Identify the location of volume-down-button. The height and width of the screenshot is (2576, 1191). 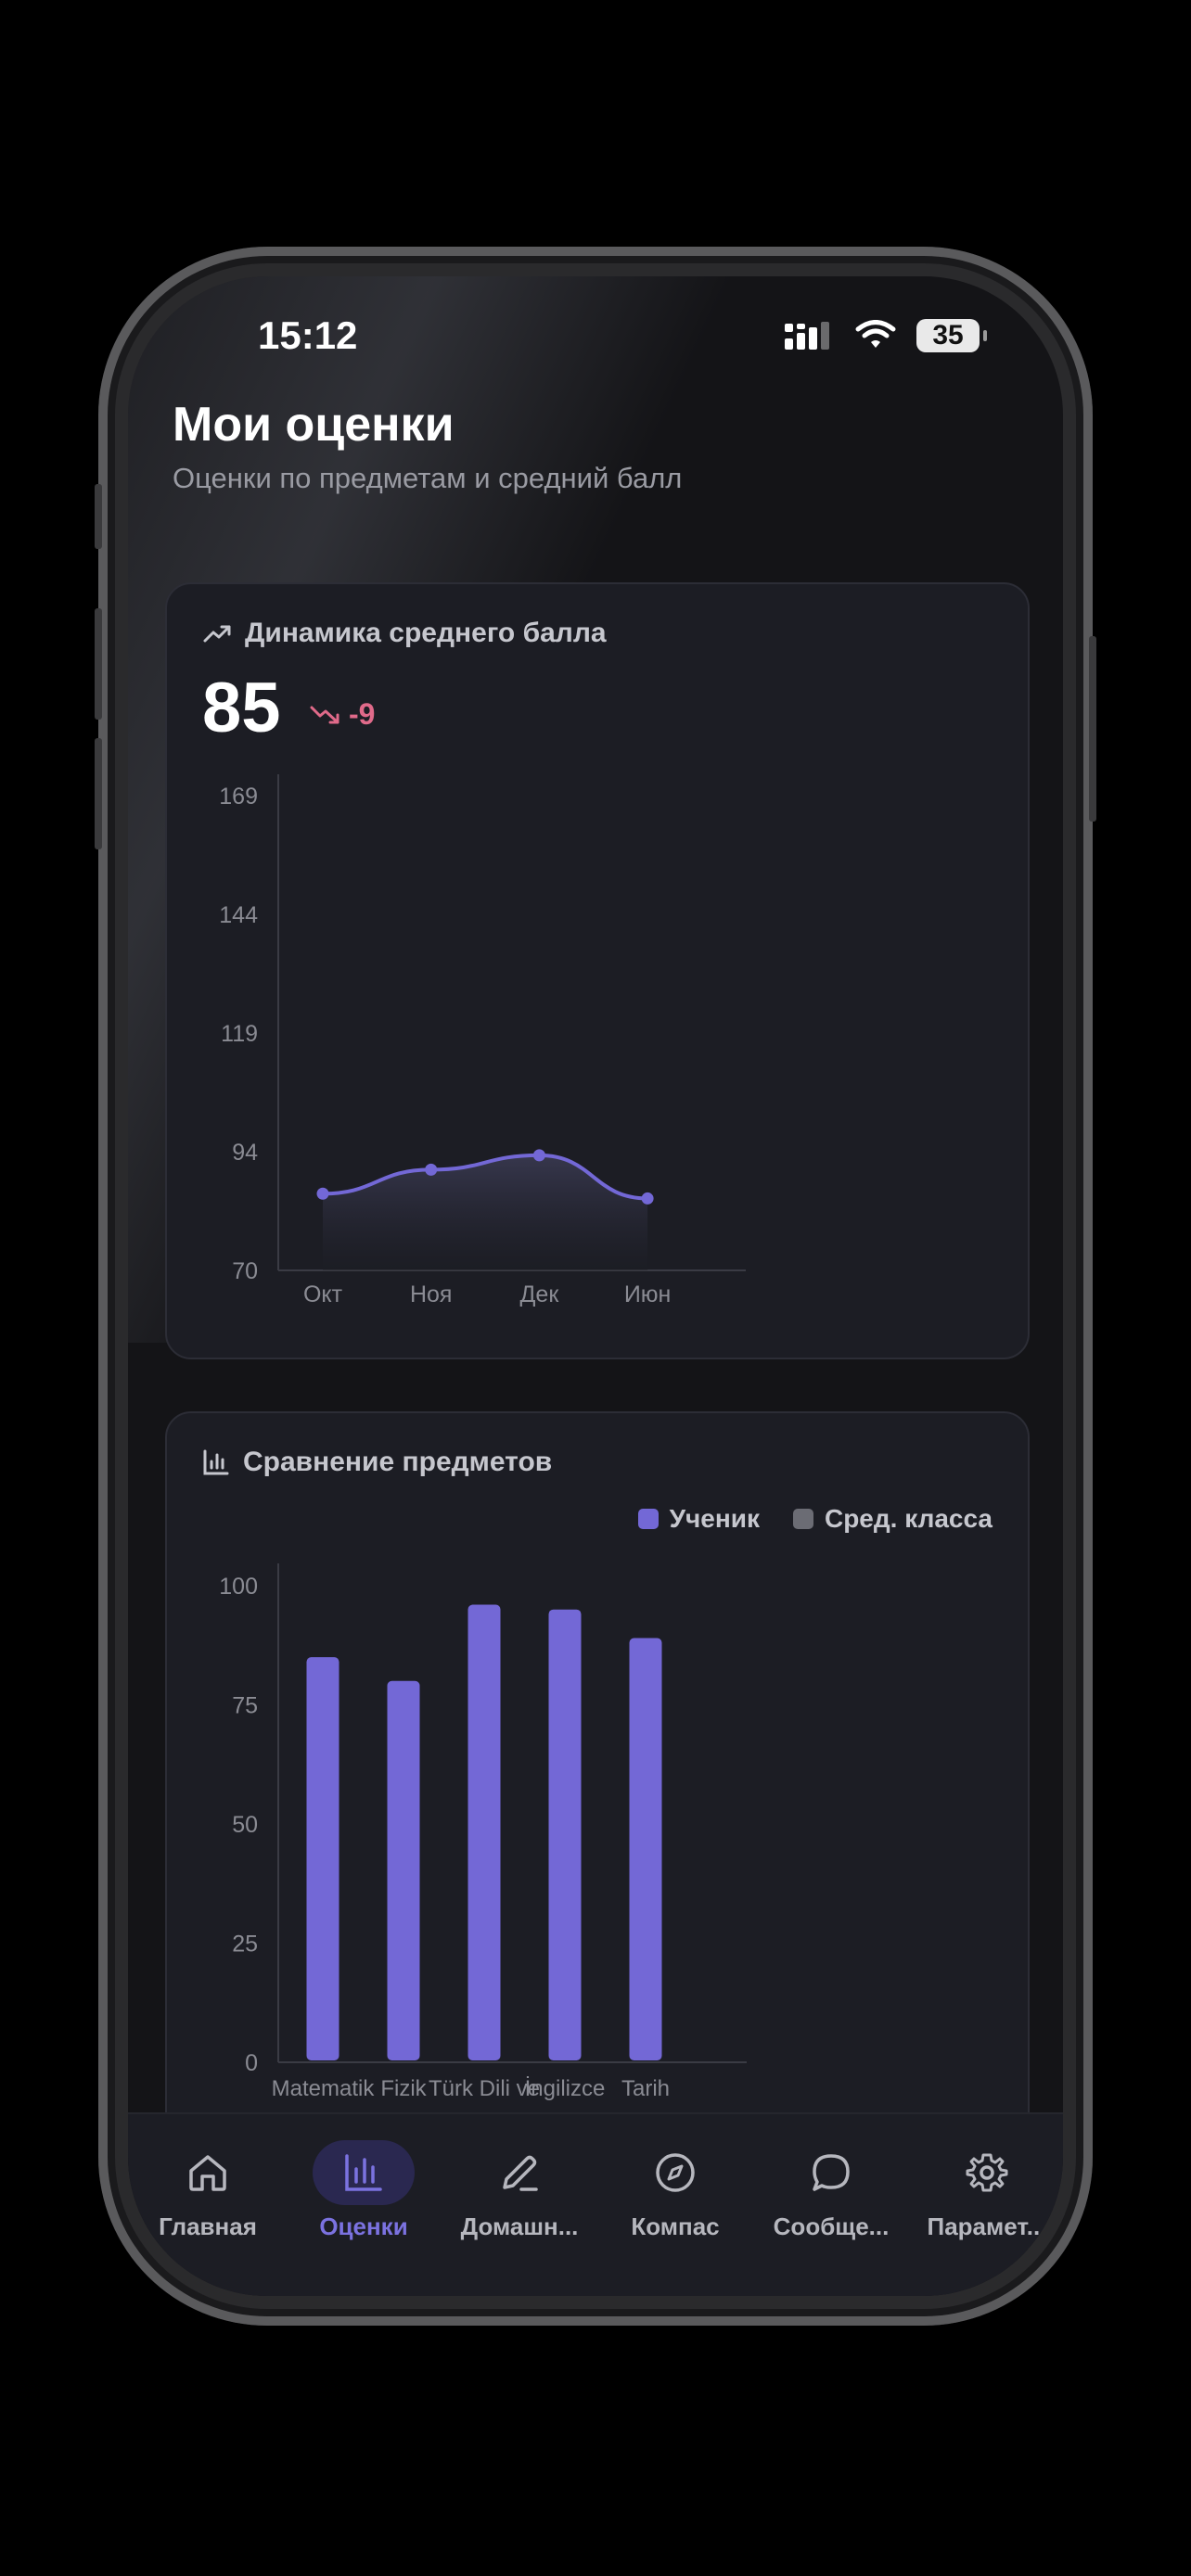
(98, 793).